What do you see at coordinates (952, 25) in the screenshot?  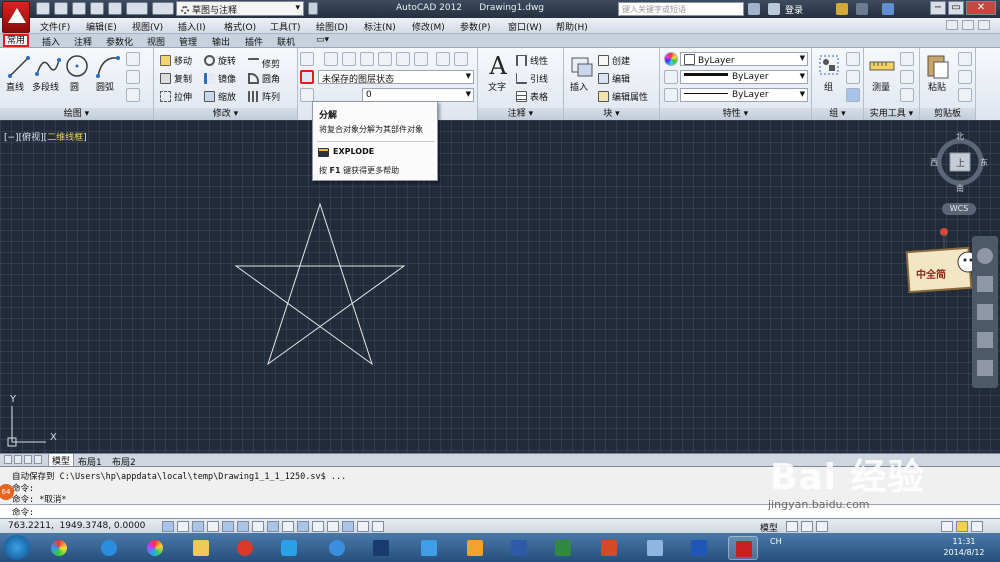 I see `doc-minimize-button` at bounding box center [952, 25].